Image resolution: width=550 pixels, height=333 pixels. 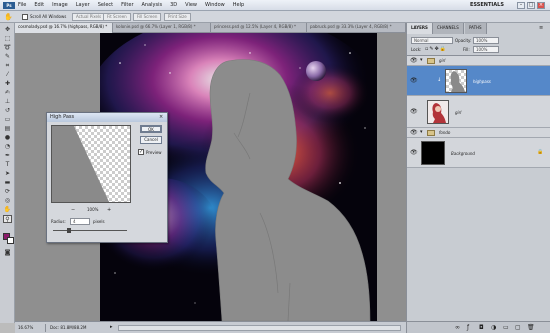 What do you see at coordinates (177, 17) in the screenshot?
I see `print-size-button: Print Size` at bounding box center [177, 17].